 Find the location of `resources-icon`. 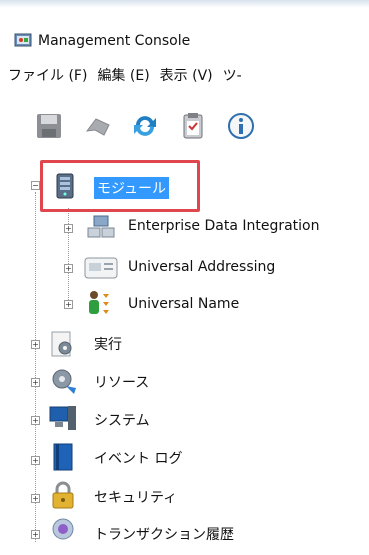

resources-icon is located at coordinates (63, 381).